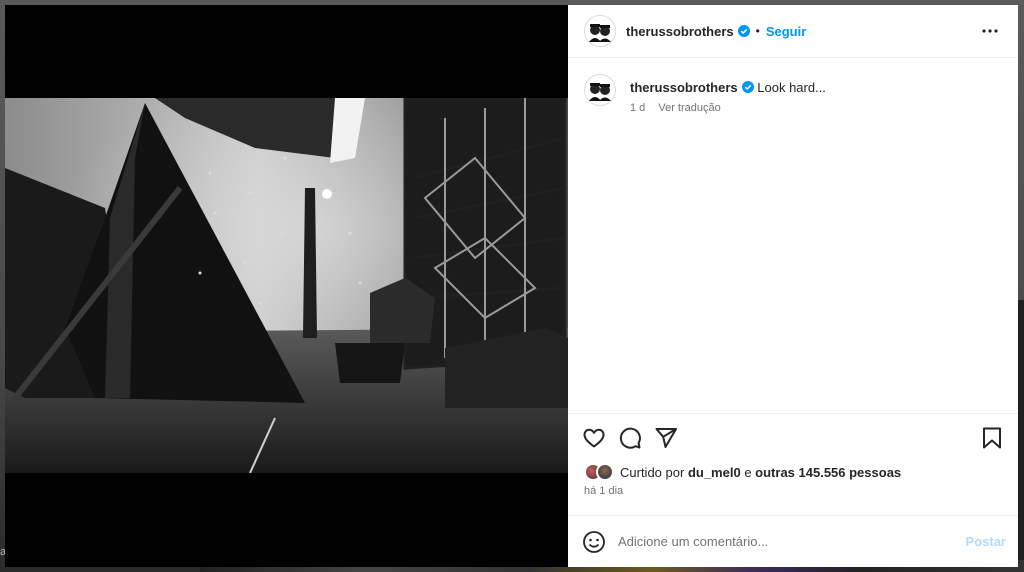 The height and width of the screenshot is (572, 1024). Describe the element at coordinates (793, 494) in the screenshot. I see `post-timestamp: há 1 dia` at that location.